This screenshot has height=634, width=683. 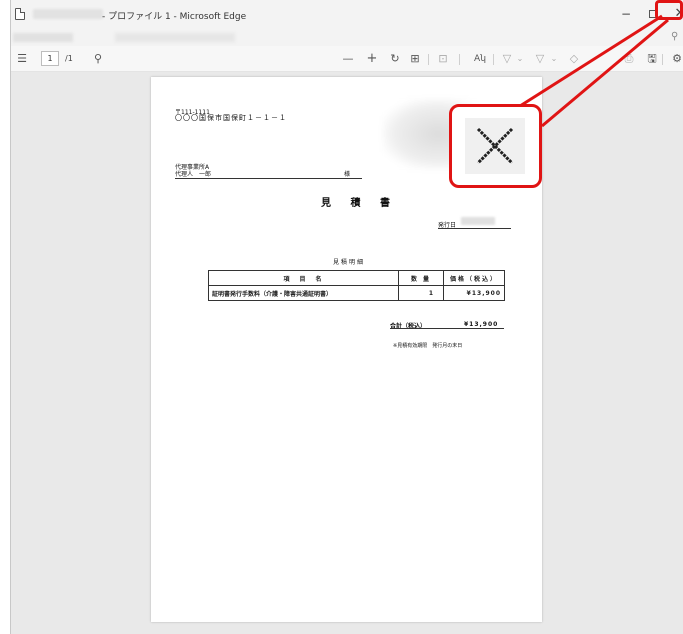 What do you see at coordinates (22, 59) in the screenshot?
I see `table-of-contents-icon: ☰` at bounding box center [22, 59].